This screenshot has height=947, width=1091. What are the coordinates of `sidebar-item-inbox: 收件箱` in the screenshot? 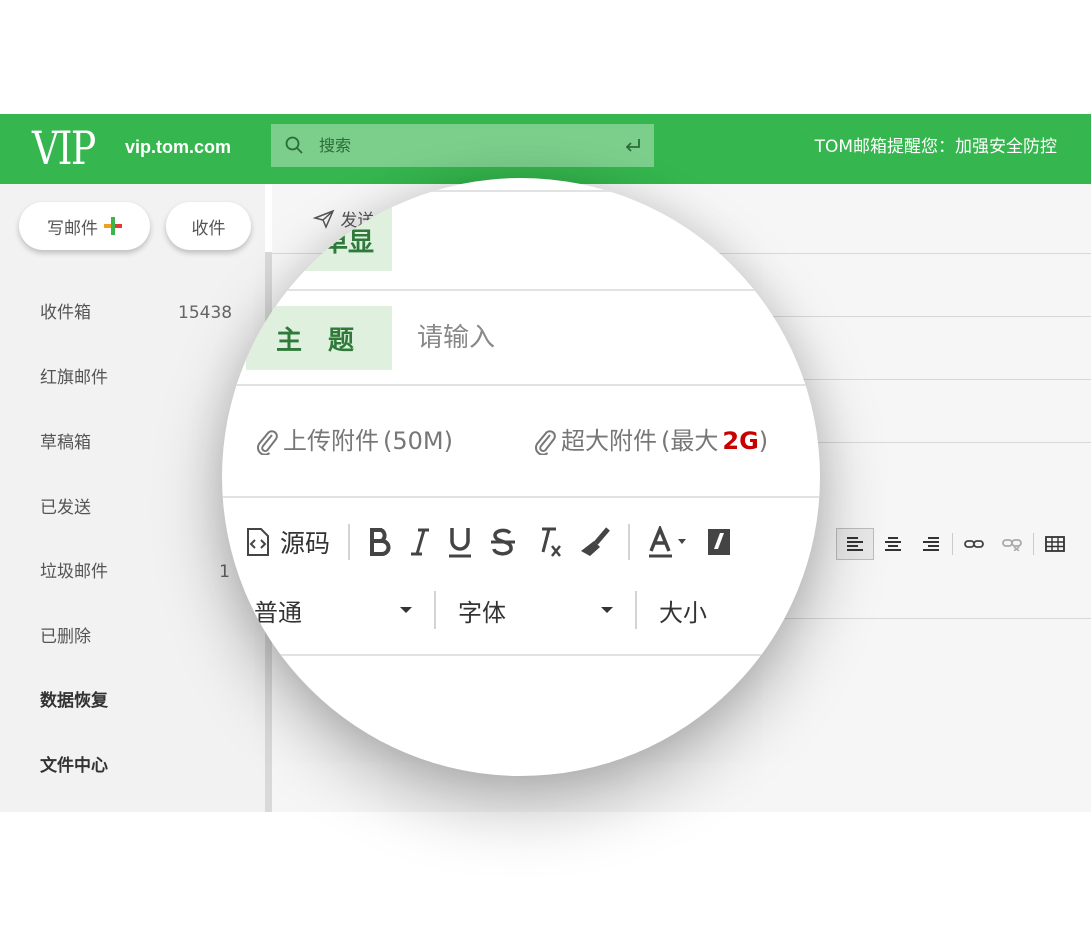 It's located at (65, 313).